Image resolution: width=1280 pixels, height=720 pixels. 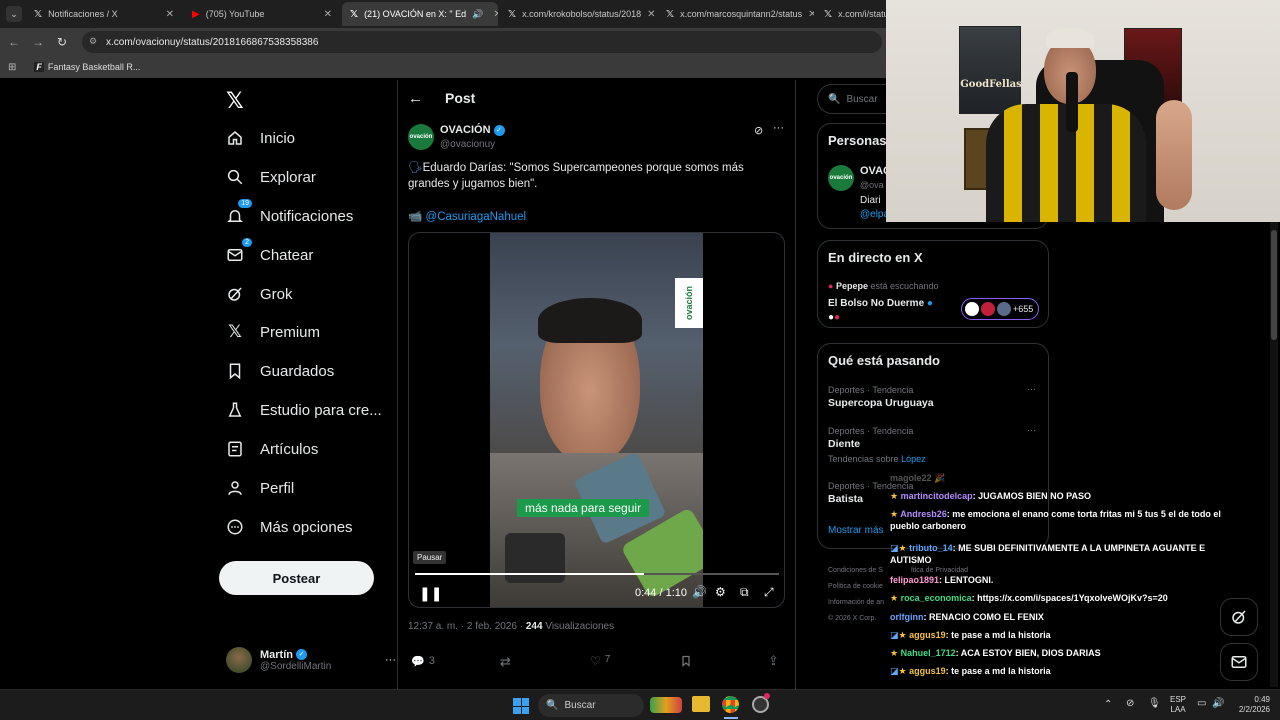 What do you see at coordinates (686, 663) in the screenshot?
I see `bookmark-post-icon` at bounding box center [686, 663].